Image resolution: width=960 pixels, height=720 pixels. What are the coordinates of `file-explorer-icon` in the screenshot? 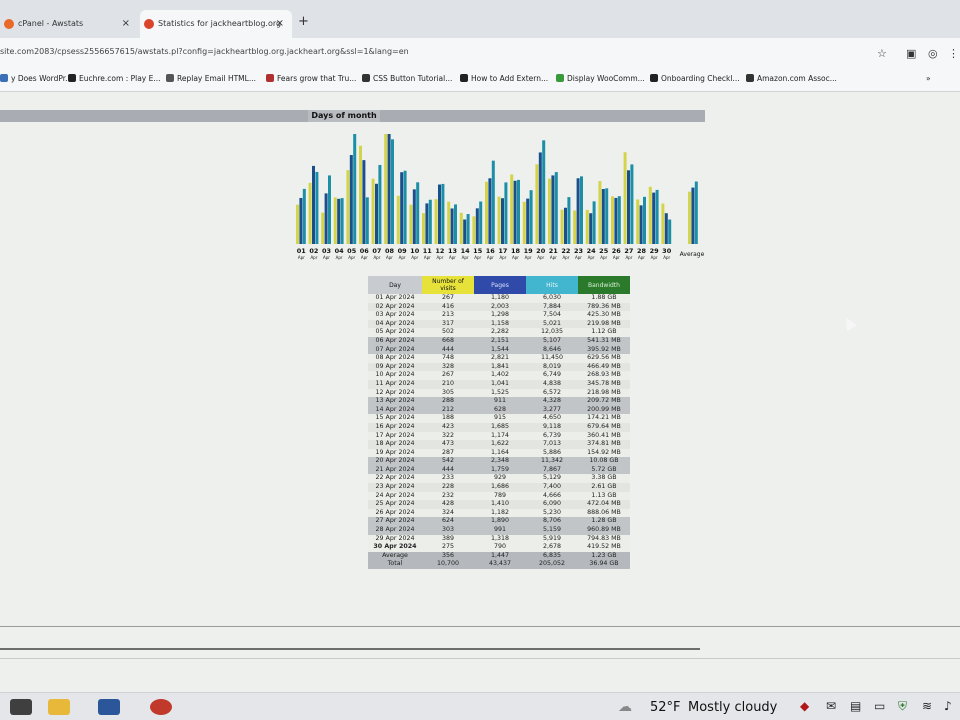 It's located at (59, 707).